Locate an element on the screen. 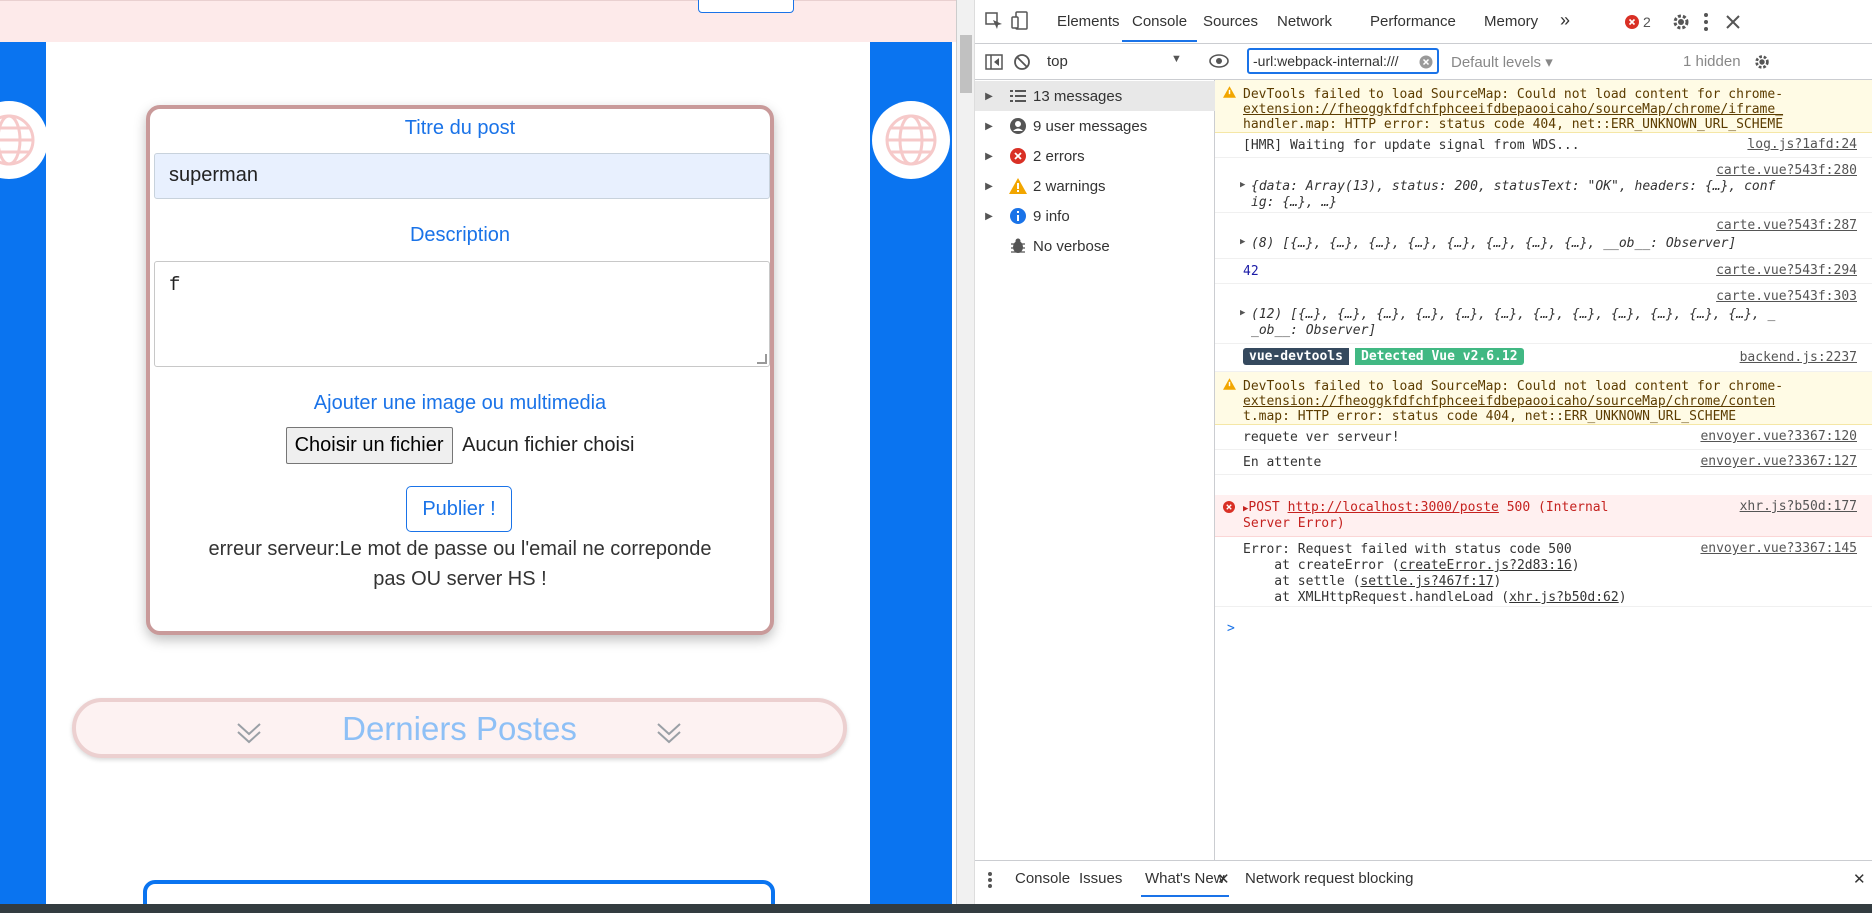 Image resolution: width=1872 pixels, height=913 pixels. stack-link: createError.js?2d83:16 is located at coordinates (1486, 565).